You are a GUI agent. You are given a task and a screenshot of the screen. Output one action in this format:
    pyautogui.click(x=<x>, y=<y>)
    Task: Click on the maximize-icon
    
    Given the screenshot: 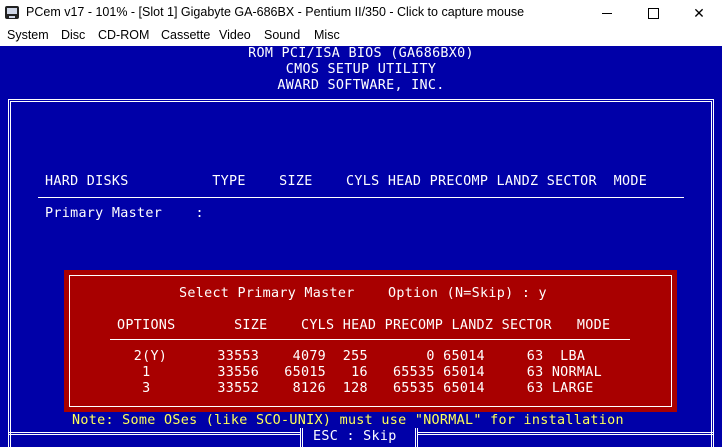 What is the action you would take?
    pyautogui.click(x=653, y=13)
    